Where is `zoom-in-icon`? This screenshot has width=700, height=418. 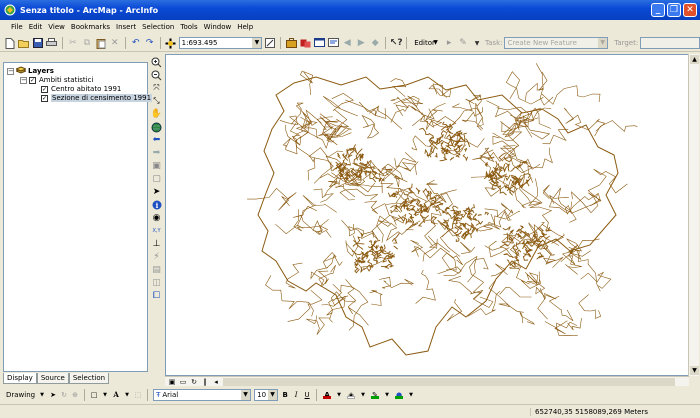 zoom-in-icon is located at coordinates (157, 62).